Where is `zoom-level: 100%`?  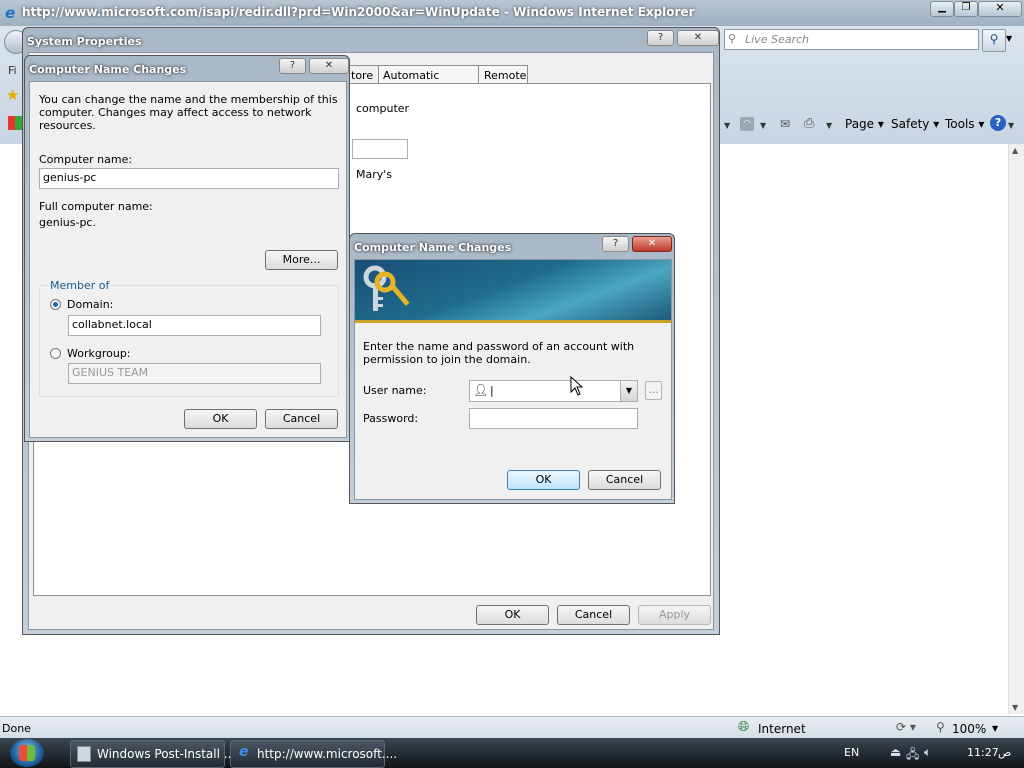 zoom-level: 100% is located at coordinates (969, 729).